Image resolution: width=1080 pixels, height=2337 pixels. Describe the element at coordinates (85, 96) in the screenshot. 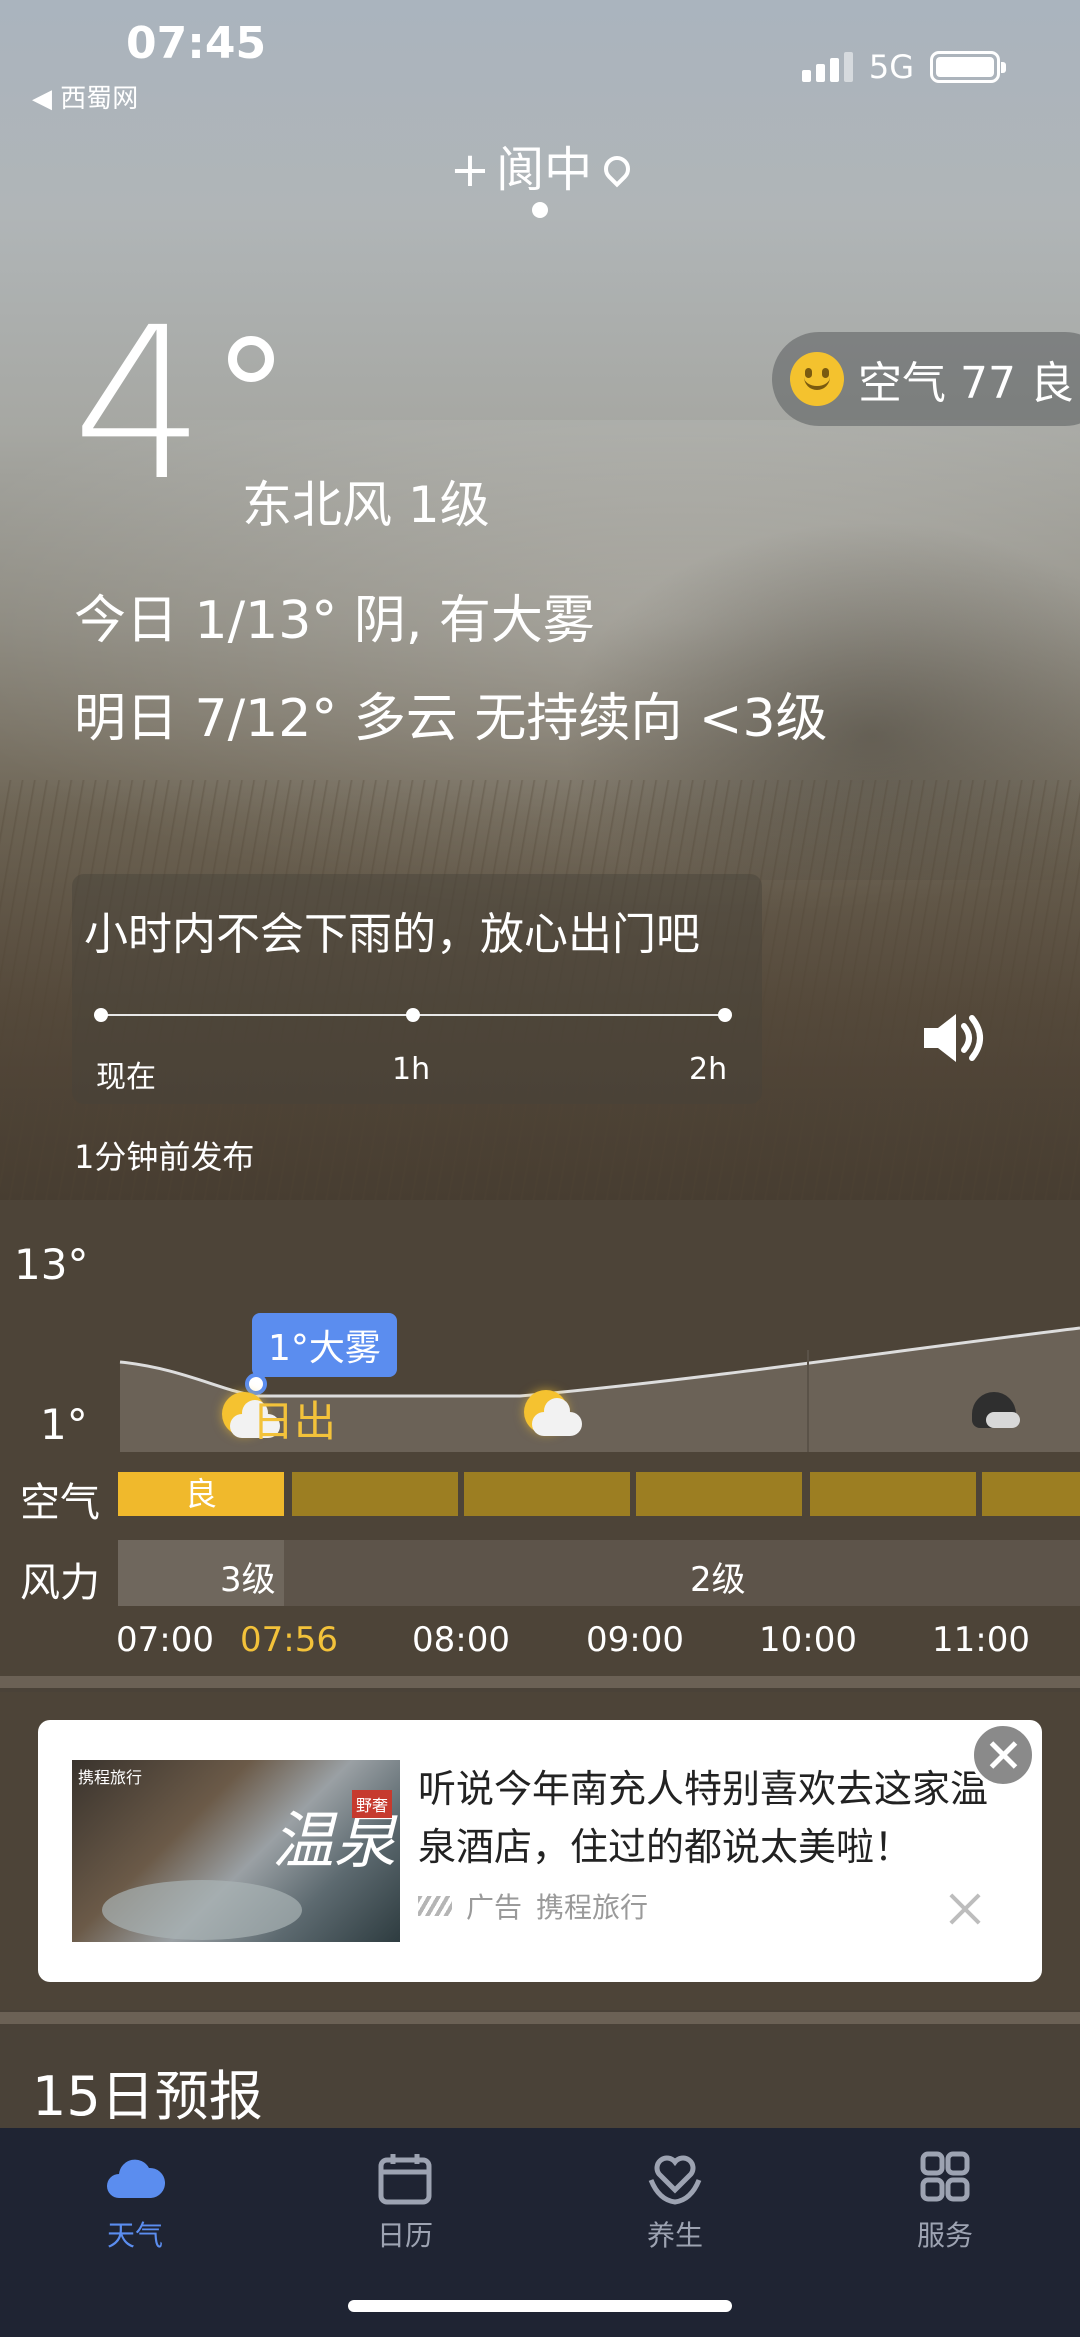

I see `back-to-app-link: ◀ 西蜀网` at that location.